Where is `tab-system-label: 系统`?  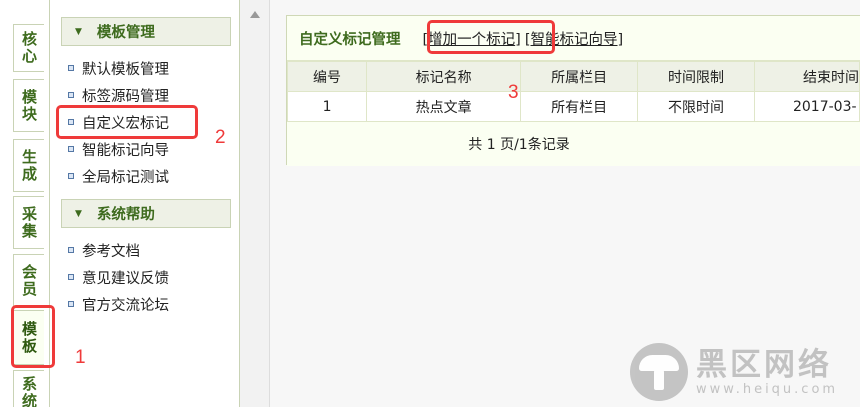 tab-system-label: 系统 is located at coordinates (29, 391).